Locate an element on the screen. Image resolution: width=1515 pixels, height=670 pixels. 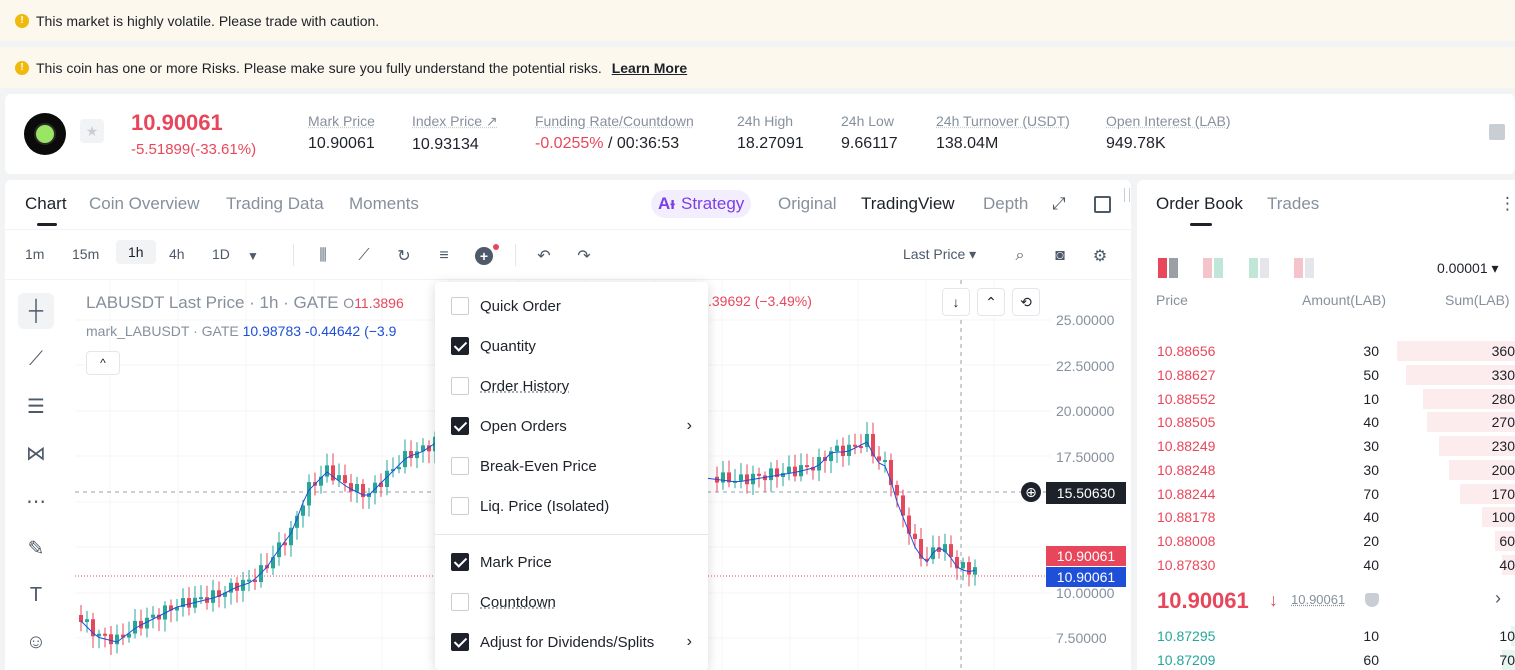
ask-row: 10.88178 40 100 is located at coordinates (1326, 517).